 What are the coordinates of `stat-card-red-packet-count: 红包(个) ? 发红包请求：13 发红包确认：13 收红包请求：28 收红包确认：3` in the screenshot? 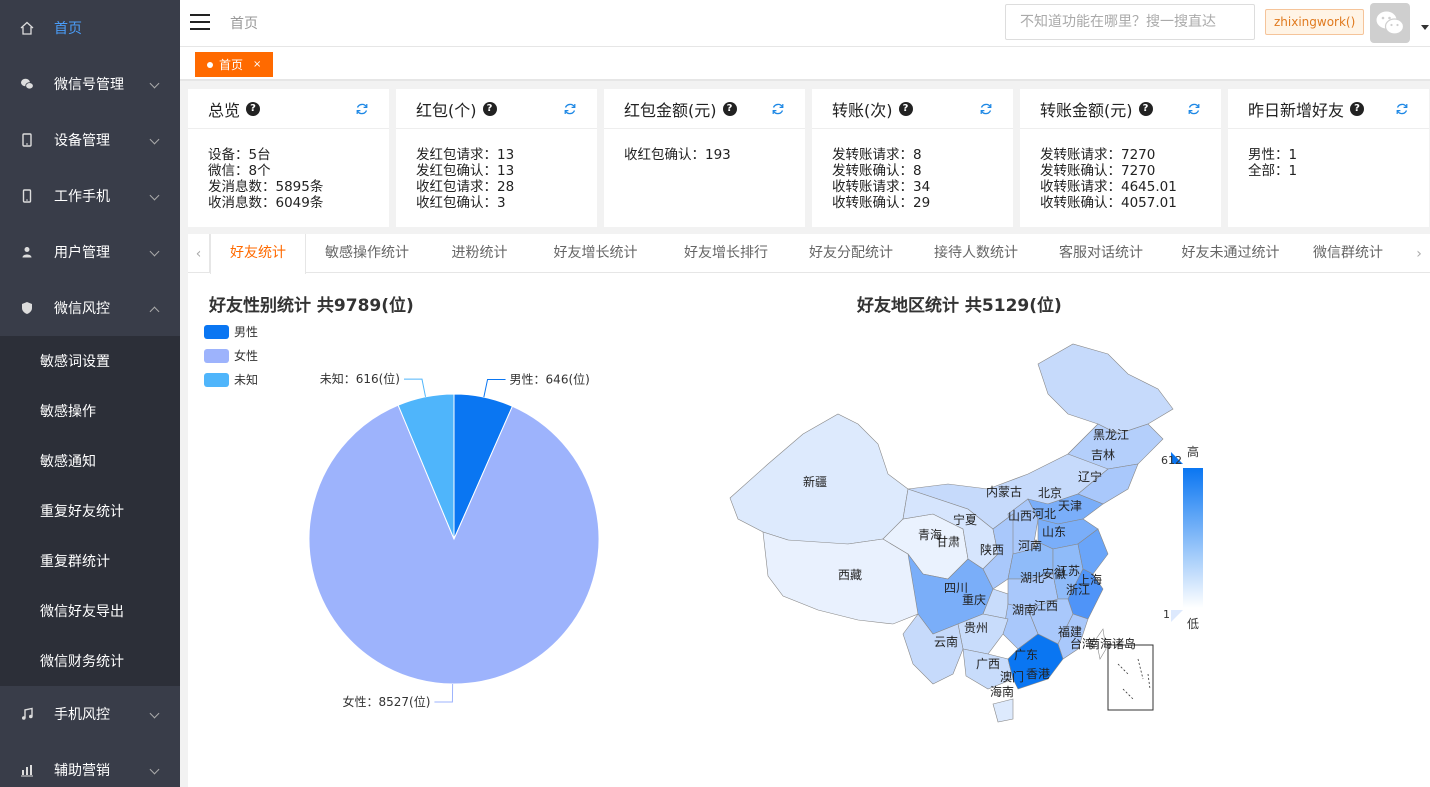 It's located at (496, 158).